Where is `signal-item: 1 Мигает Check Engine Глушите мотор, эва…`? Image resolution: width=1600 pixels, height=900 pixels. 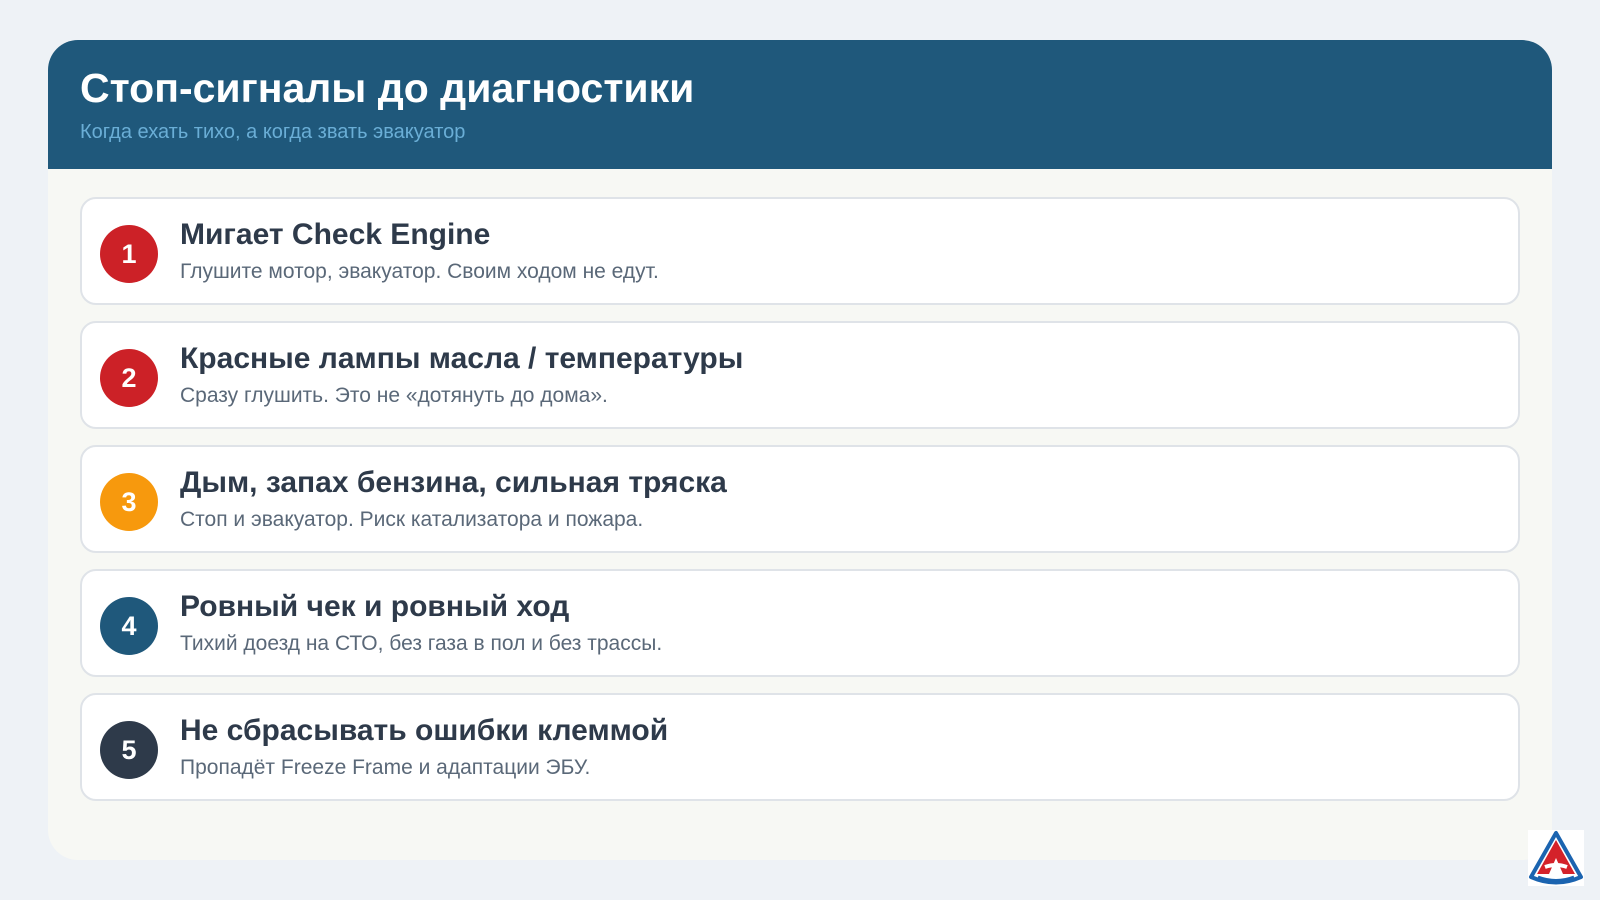 signal-item: 1 Мигает Check Engine Глушите мотор, эва… is located at coordinates (800, 251).